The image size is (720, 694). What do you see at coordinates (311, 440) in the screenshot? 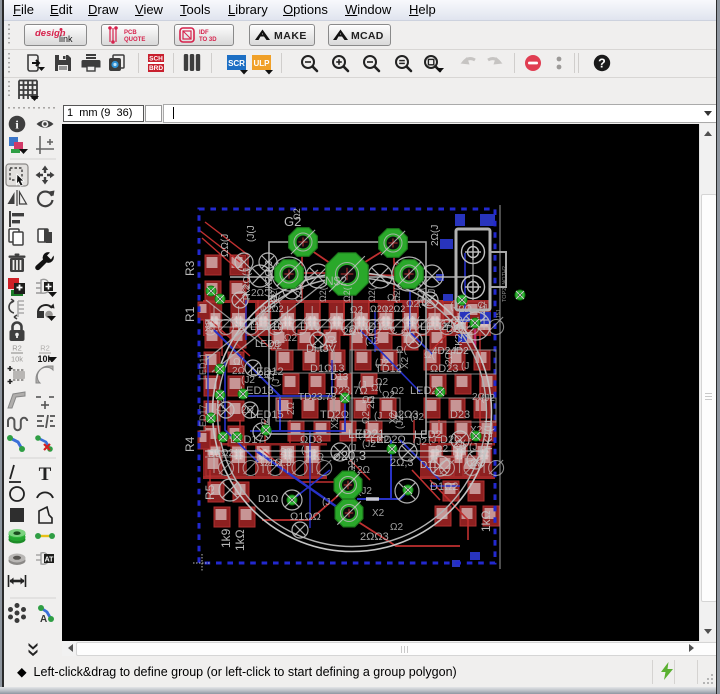
I see `svg-text: ΩD3` at bounding box center [311, 440].